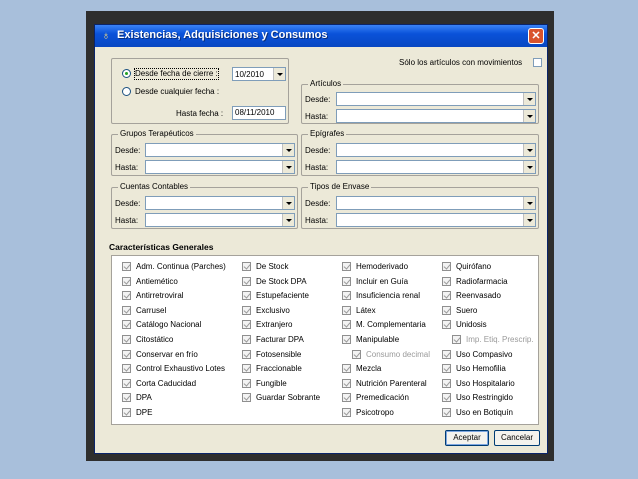  Describe the element at coordinates (282, 296) in the screenshot. I see `characteristic-label: Estupefaciente` at that location.